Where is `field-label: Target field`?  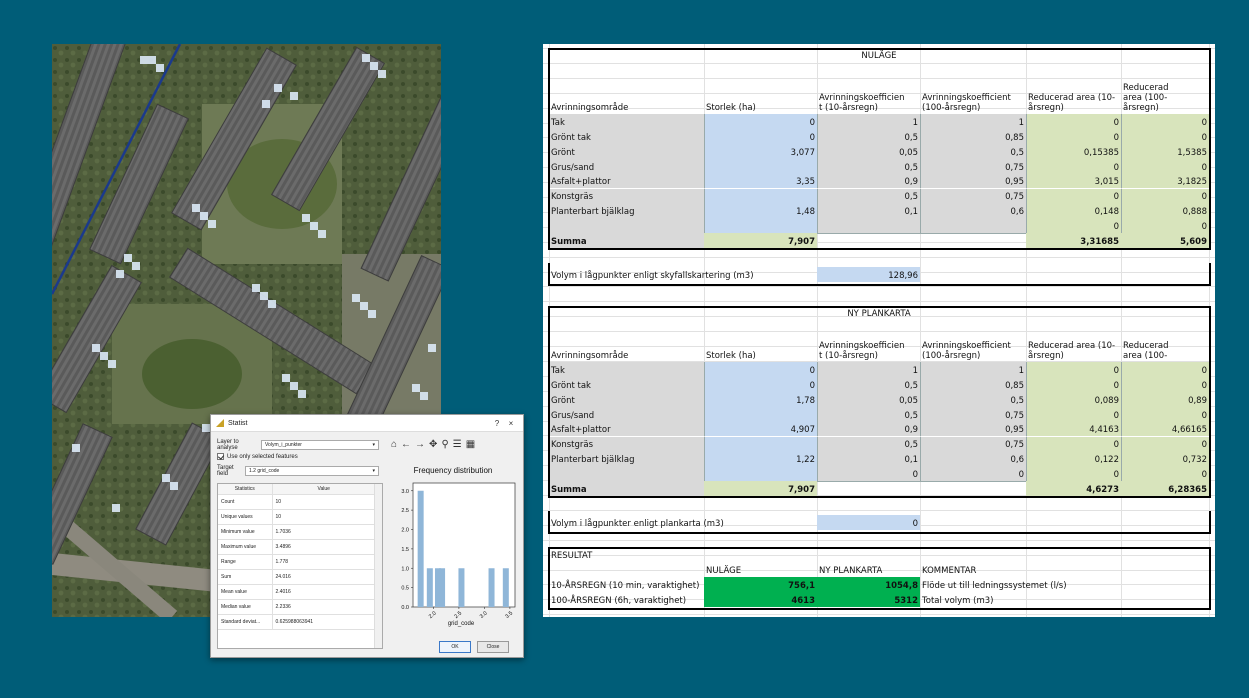
field-label: Target field is located at coordinates (225, 471).